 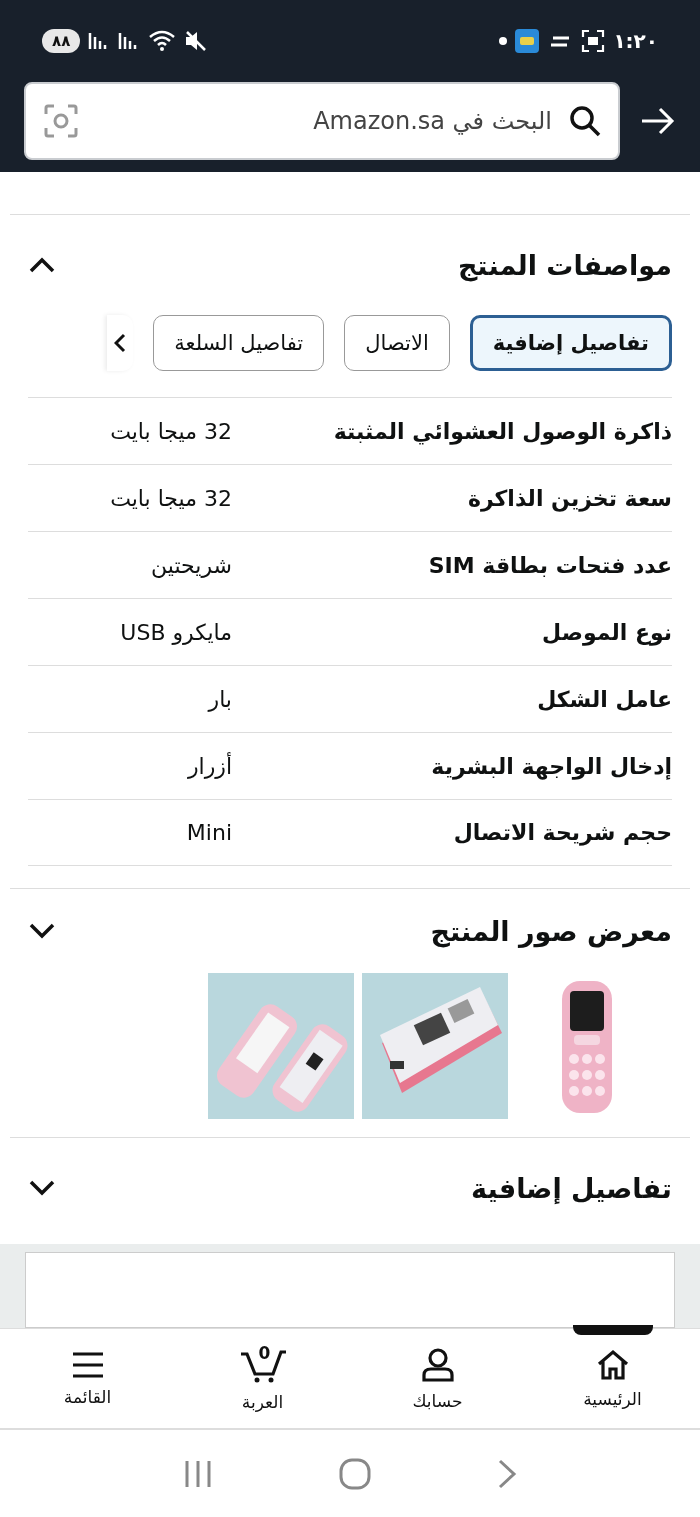 What do you see at coordinates (658, 121) in the screenshot?
I see `forward-arrow-icon` at bounding box center [658, 121].